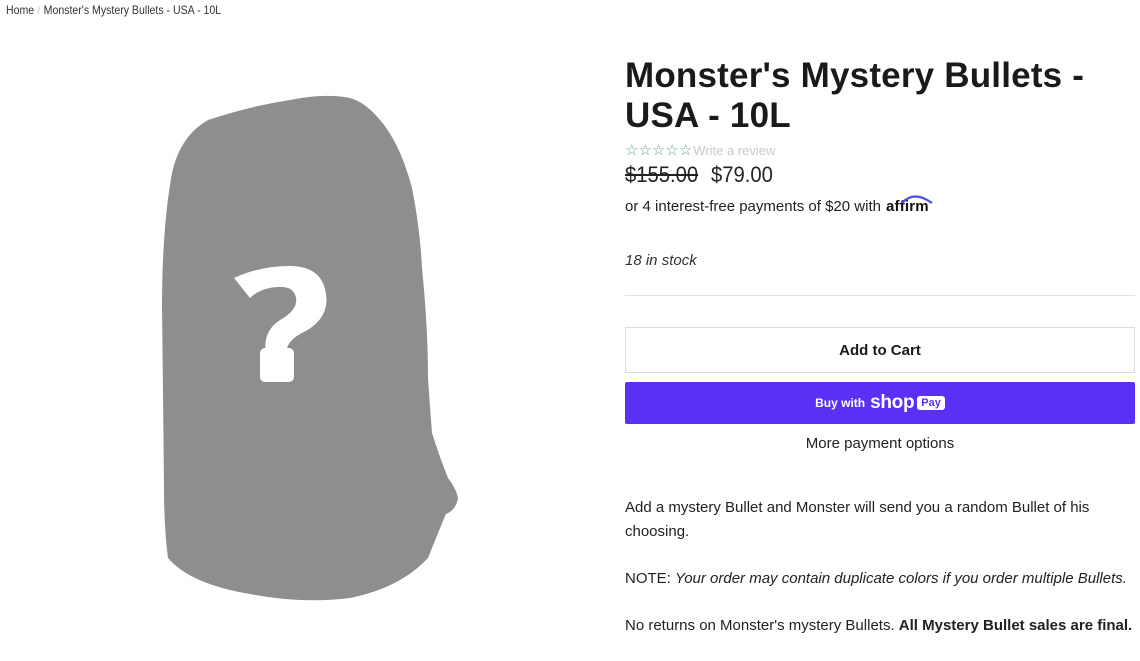 The height and width of the screenshot is (661, 1140). What do you see at coordinates (855, 95) in the screenshot?
I see `product-title: Monster's Mystery Bullets - USA - 10L` at bounding box center [855, 95].